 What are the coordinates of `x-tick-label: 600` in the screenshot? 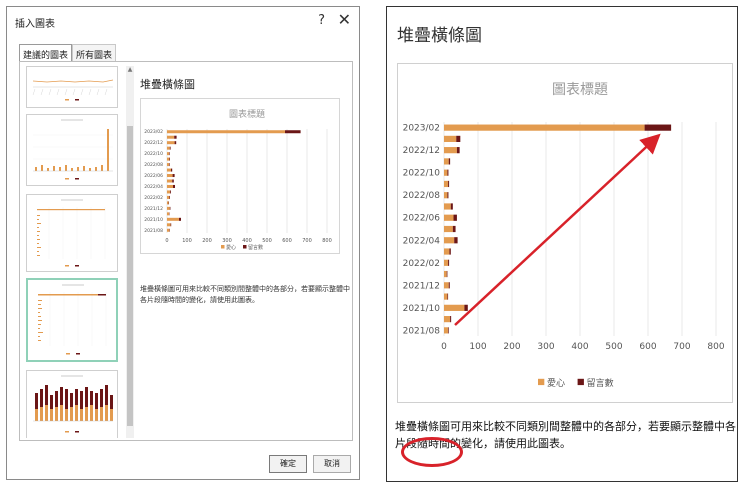 It's located at (287, 241).